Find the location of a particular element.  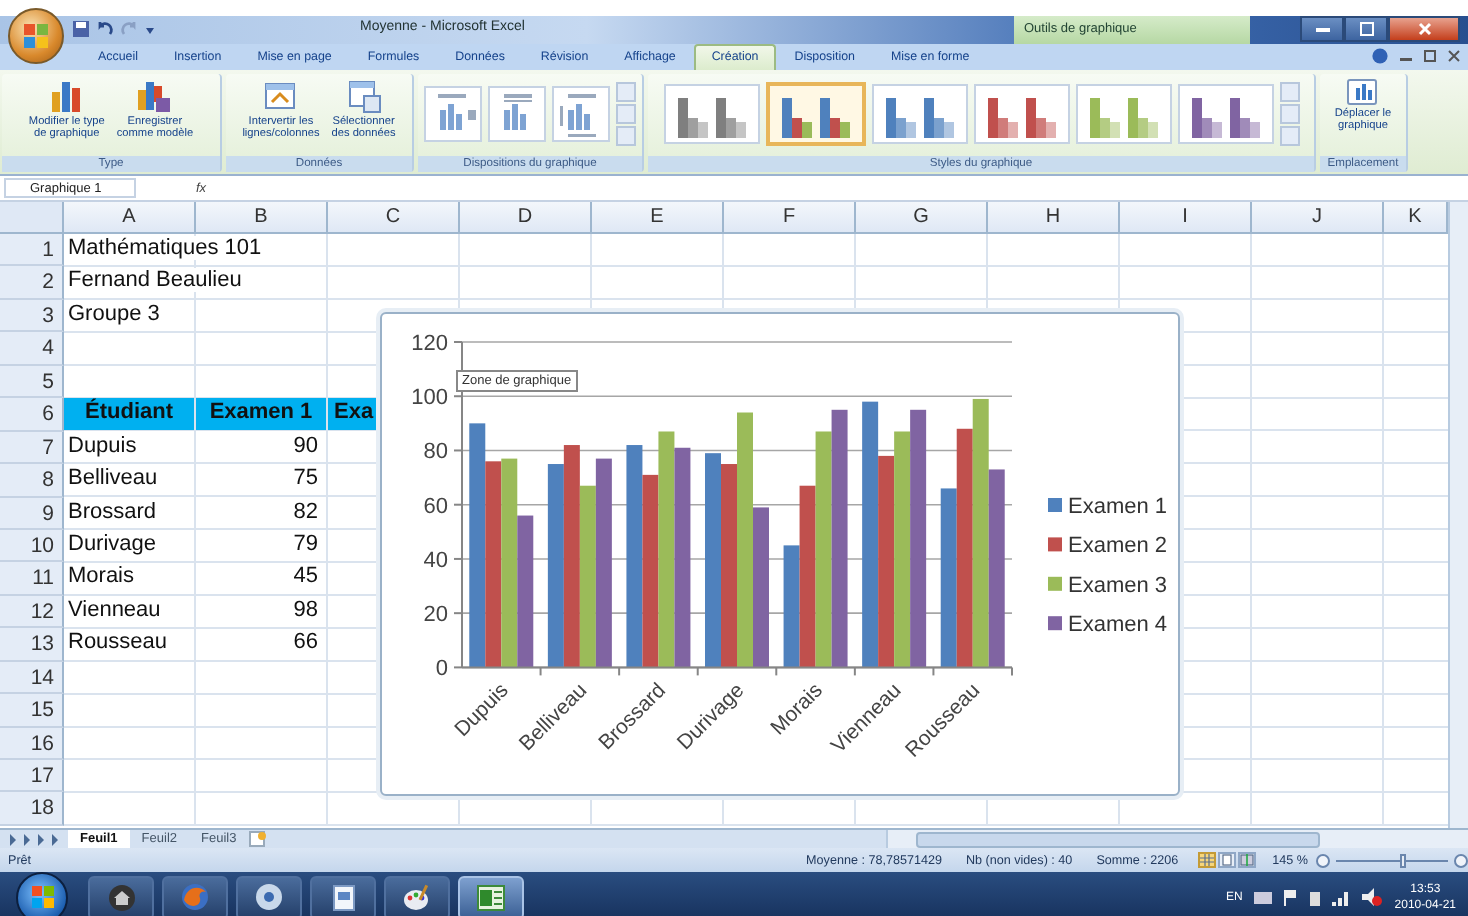

start-button is located at coordinates (42, 893).